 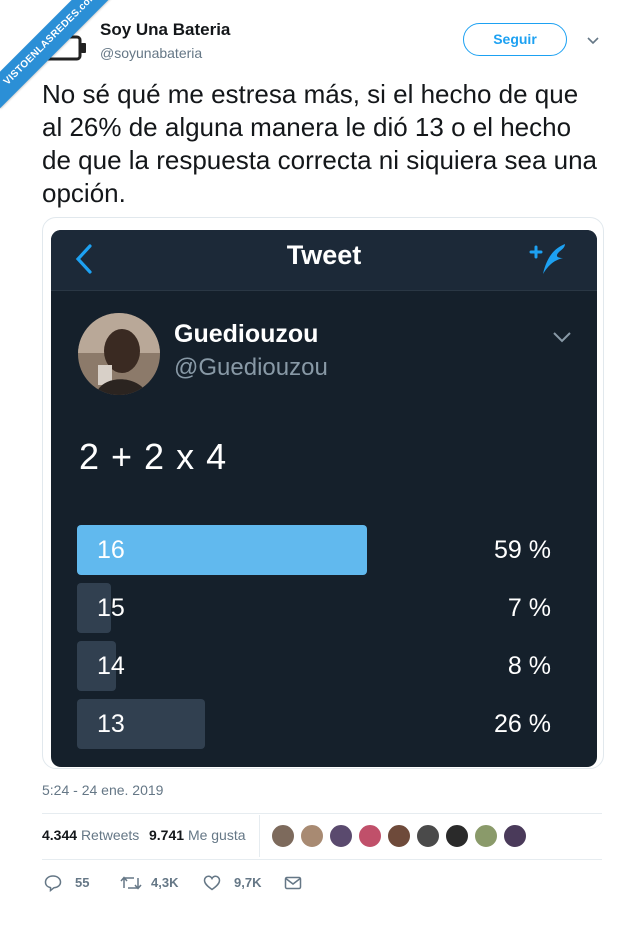 What do you see at coordinates (165, 882) in the screenshot?
I see `retweet-count: 4,3K` at bounding box center [165, 882].